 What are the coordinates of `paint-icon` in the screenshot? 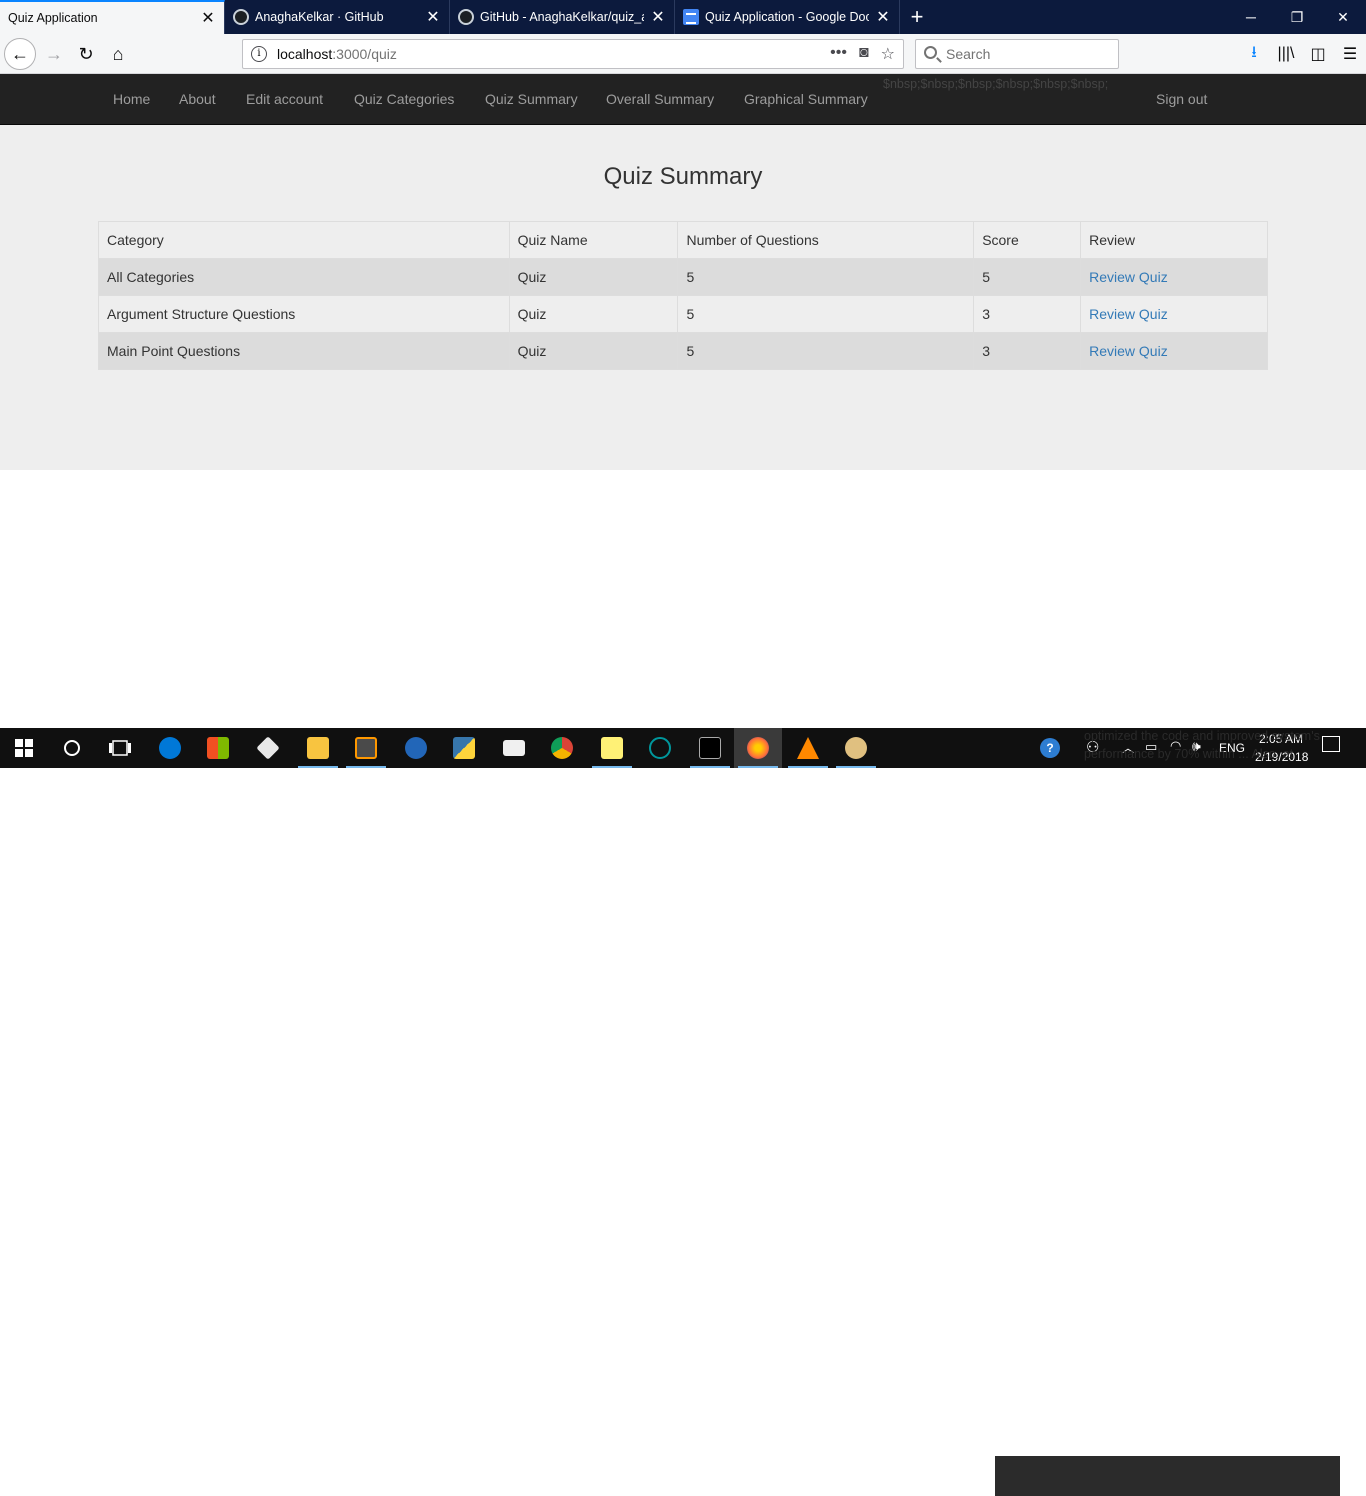 It's located at (856, 748).